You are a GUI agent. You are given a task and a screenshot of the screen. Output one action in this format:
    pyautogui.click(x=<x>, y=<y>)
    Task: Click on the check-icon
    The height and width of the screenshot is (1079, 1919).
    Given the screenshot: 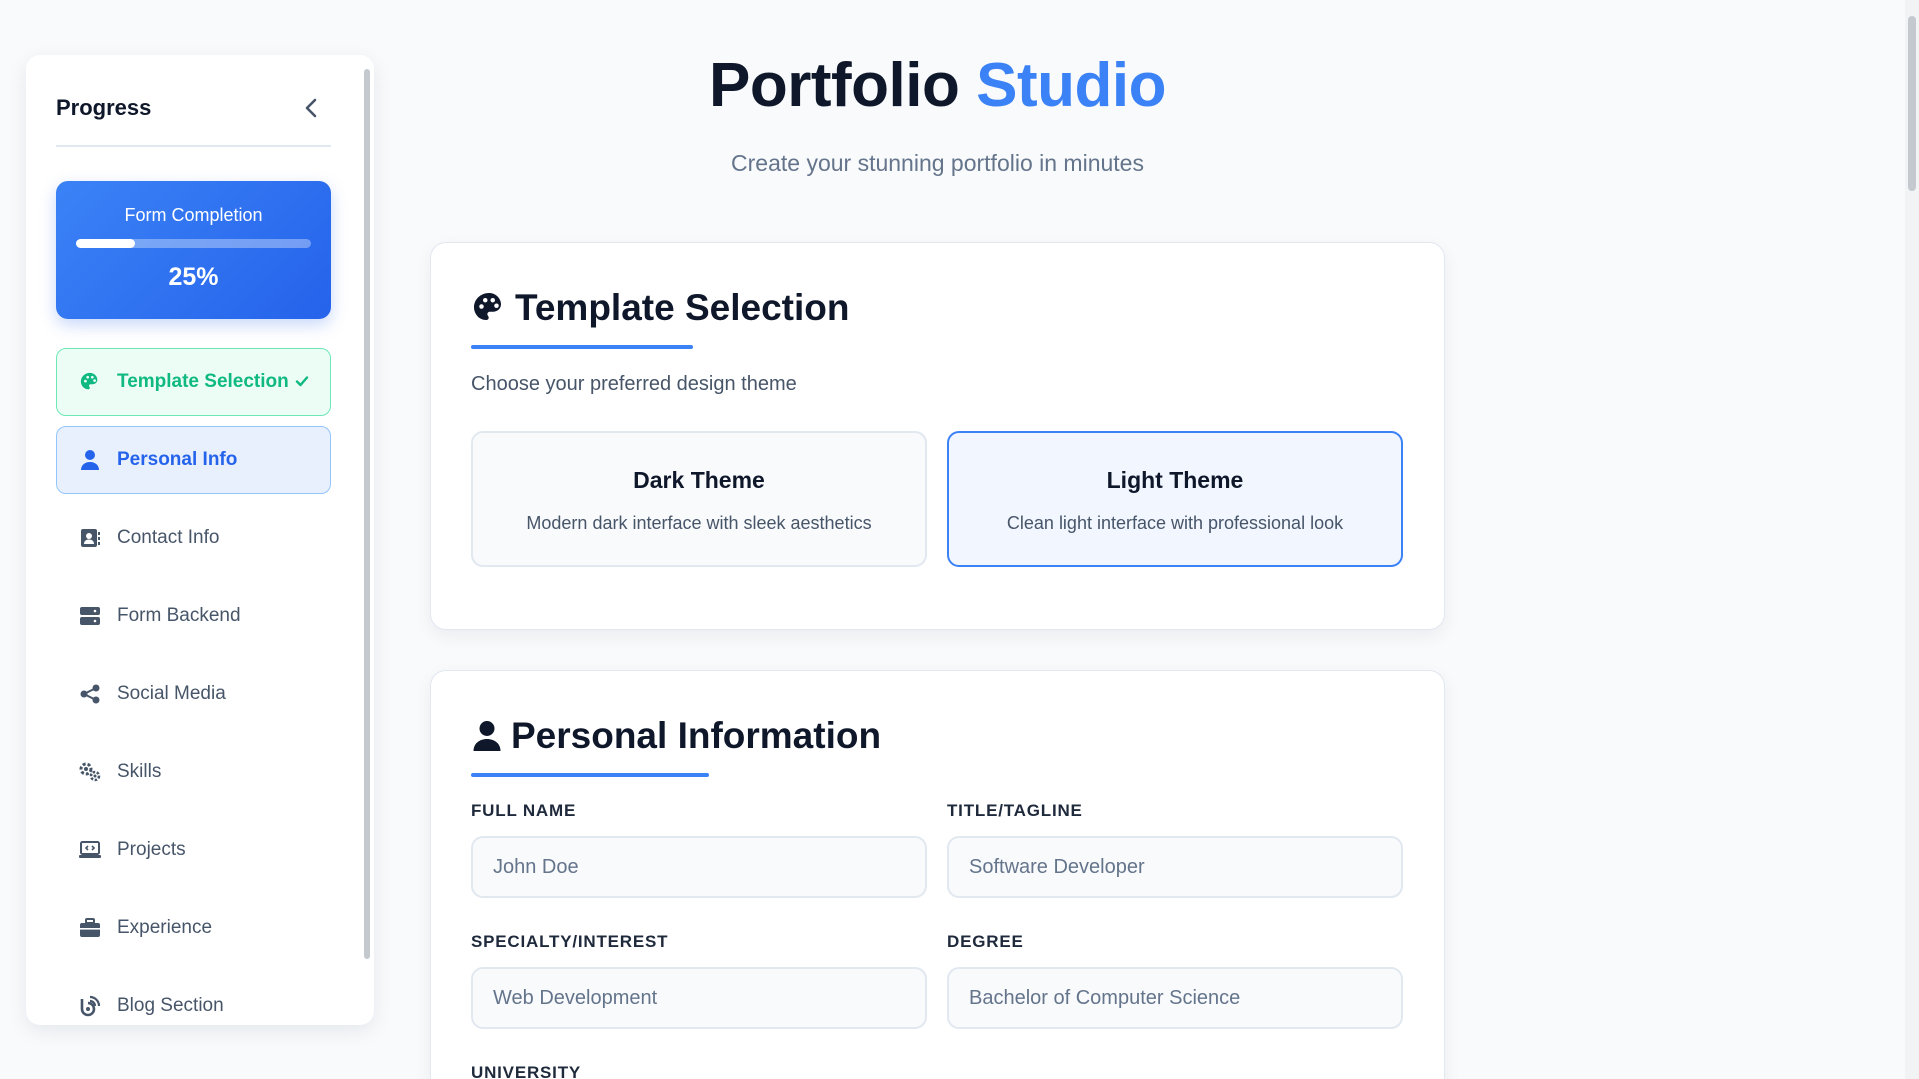 What is the action you would take?
    pyautogui.click(x=302, y=384)
    